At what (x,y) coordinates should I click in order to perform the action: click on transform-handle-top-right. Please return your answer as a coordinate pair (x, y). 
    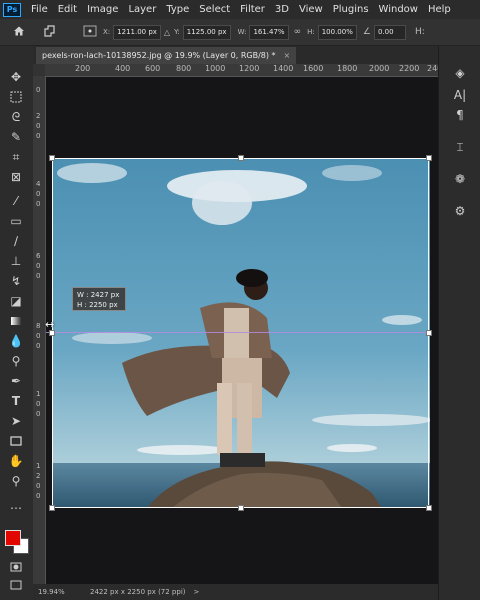
    Looking at the image, I should click on (429, 158).